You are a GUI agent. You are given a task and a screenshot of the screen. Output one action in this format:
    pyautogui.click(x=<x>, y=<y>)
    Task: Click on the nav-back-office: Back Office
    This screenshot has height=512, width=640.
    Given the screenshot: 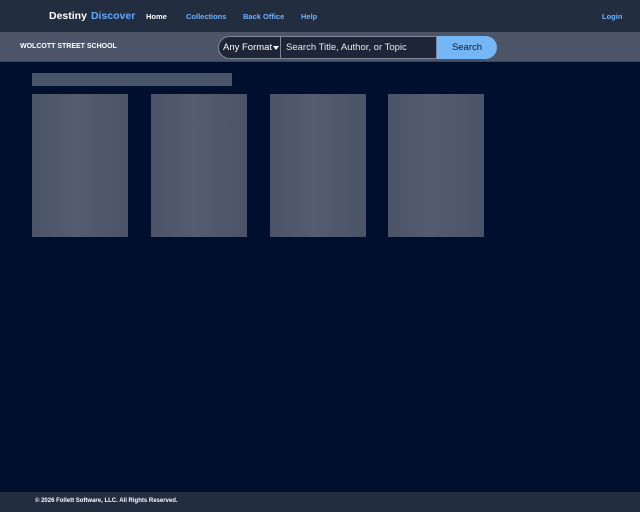 What is the action you would take?
    pyautogui.click(x=263, y=16)
    